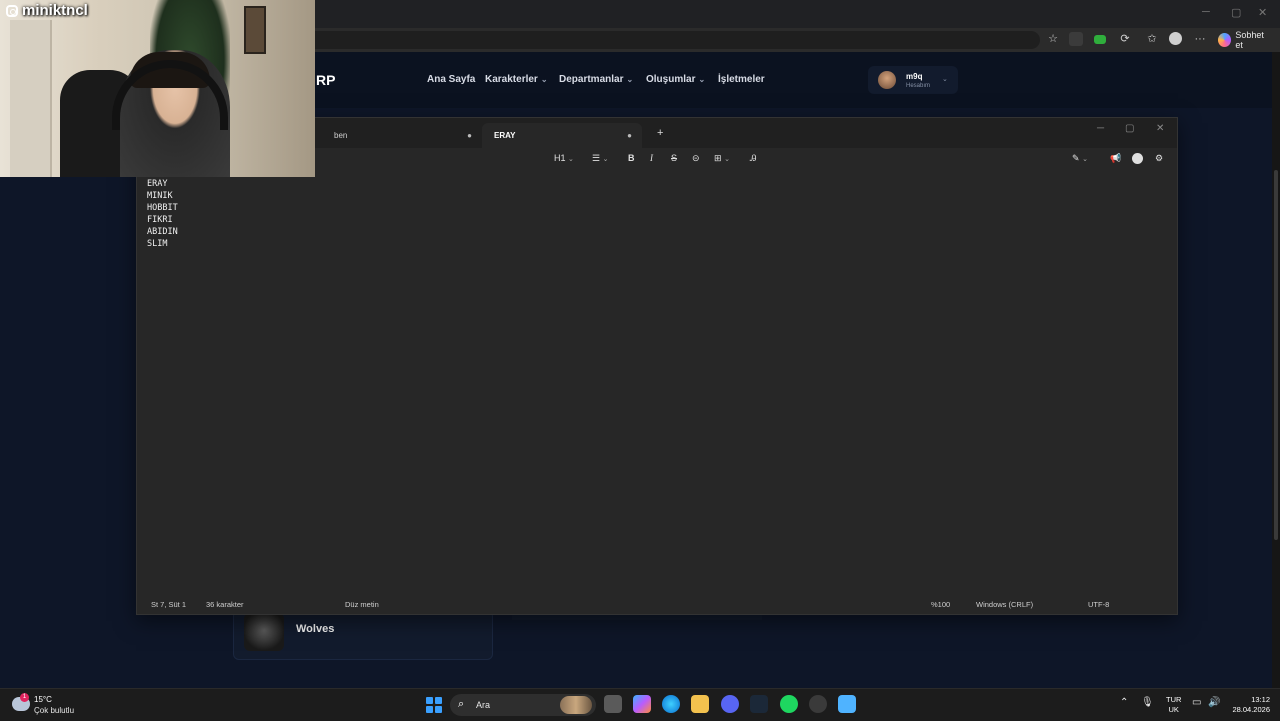  I want to click on organization-card: Wolves, so click(363, 635).